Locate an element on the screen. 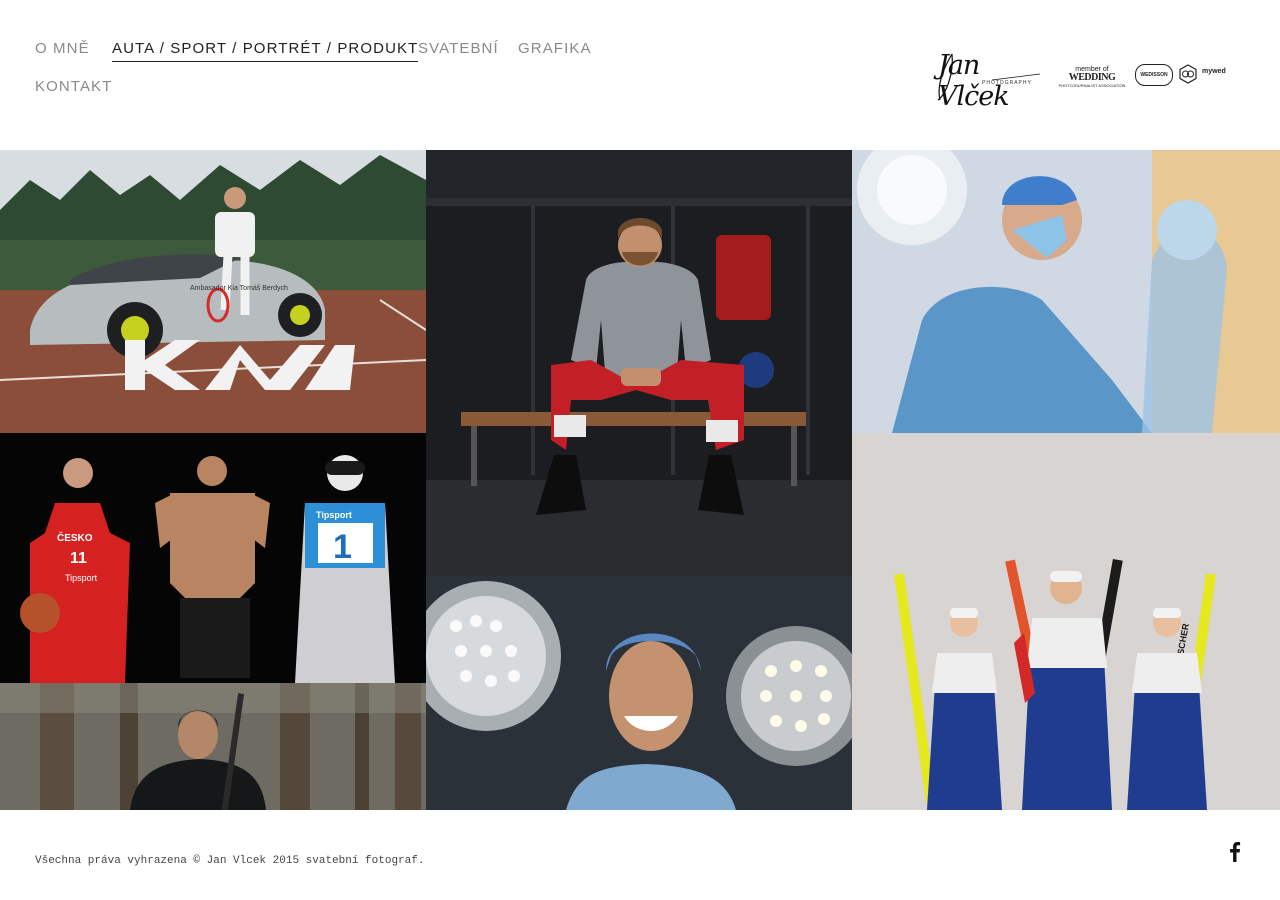  surgeon-photo is located at coordinates (1066, 291).